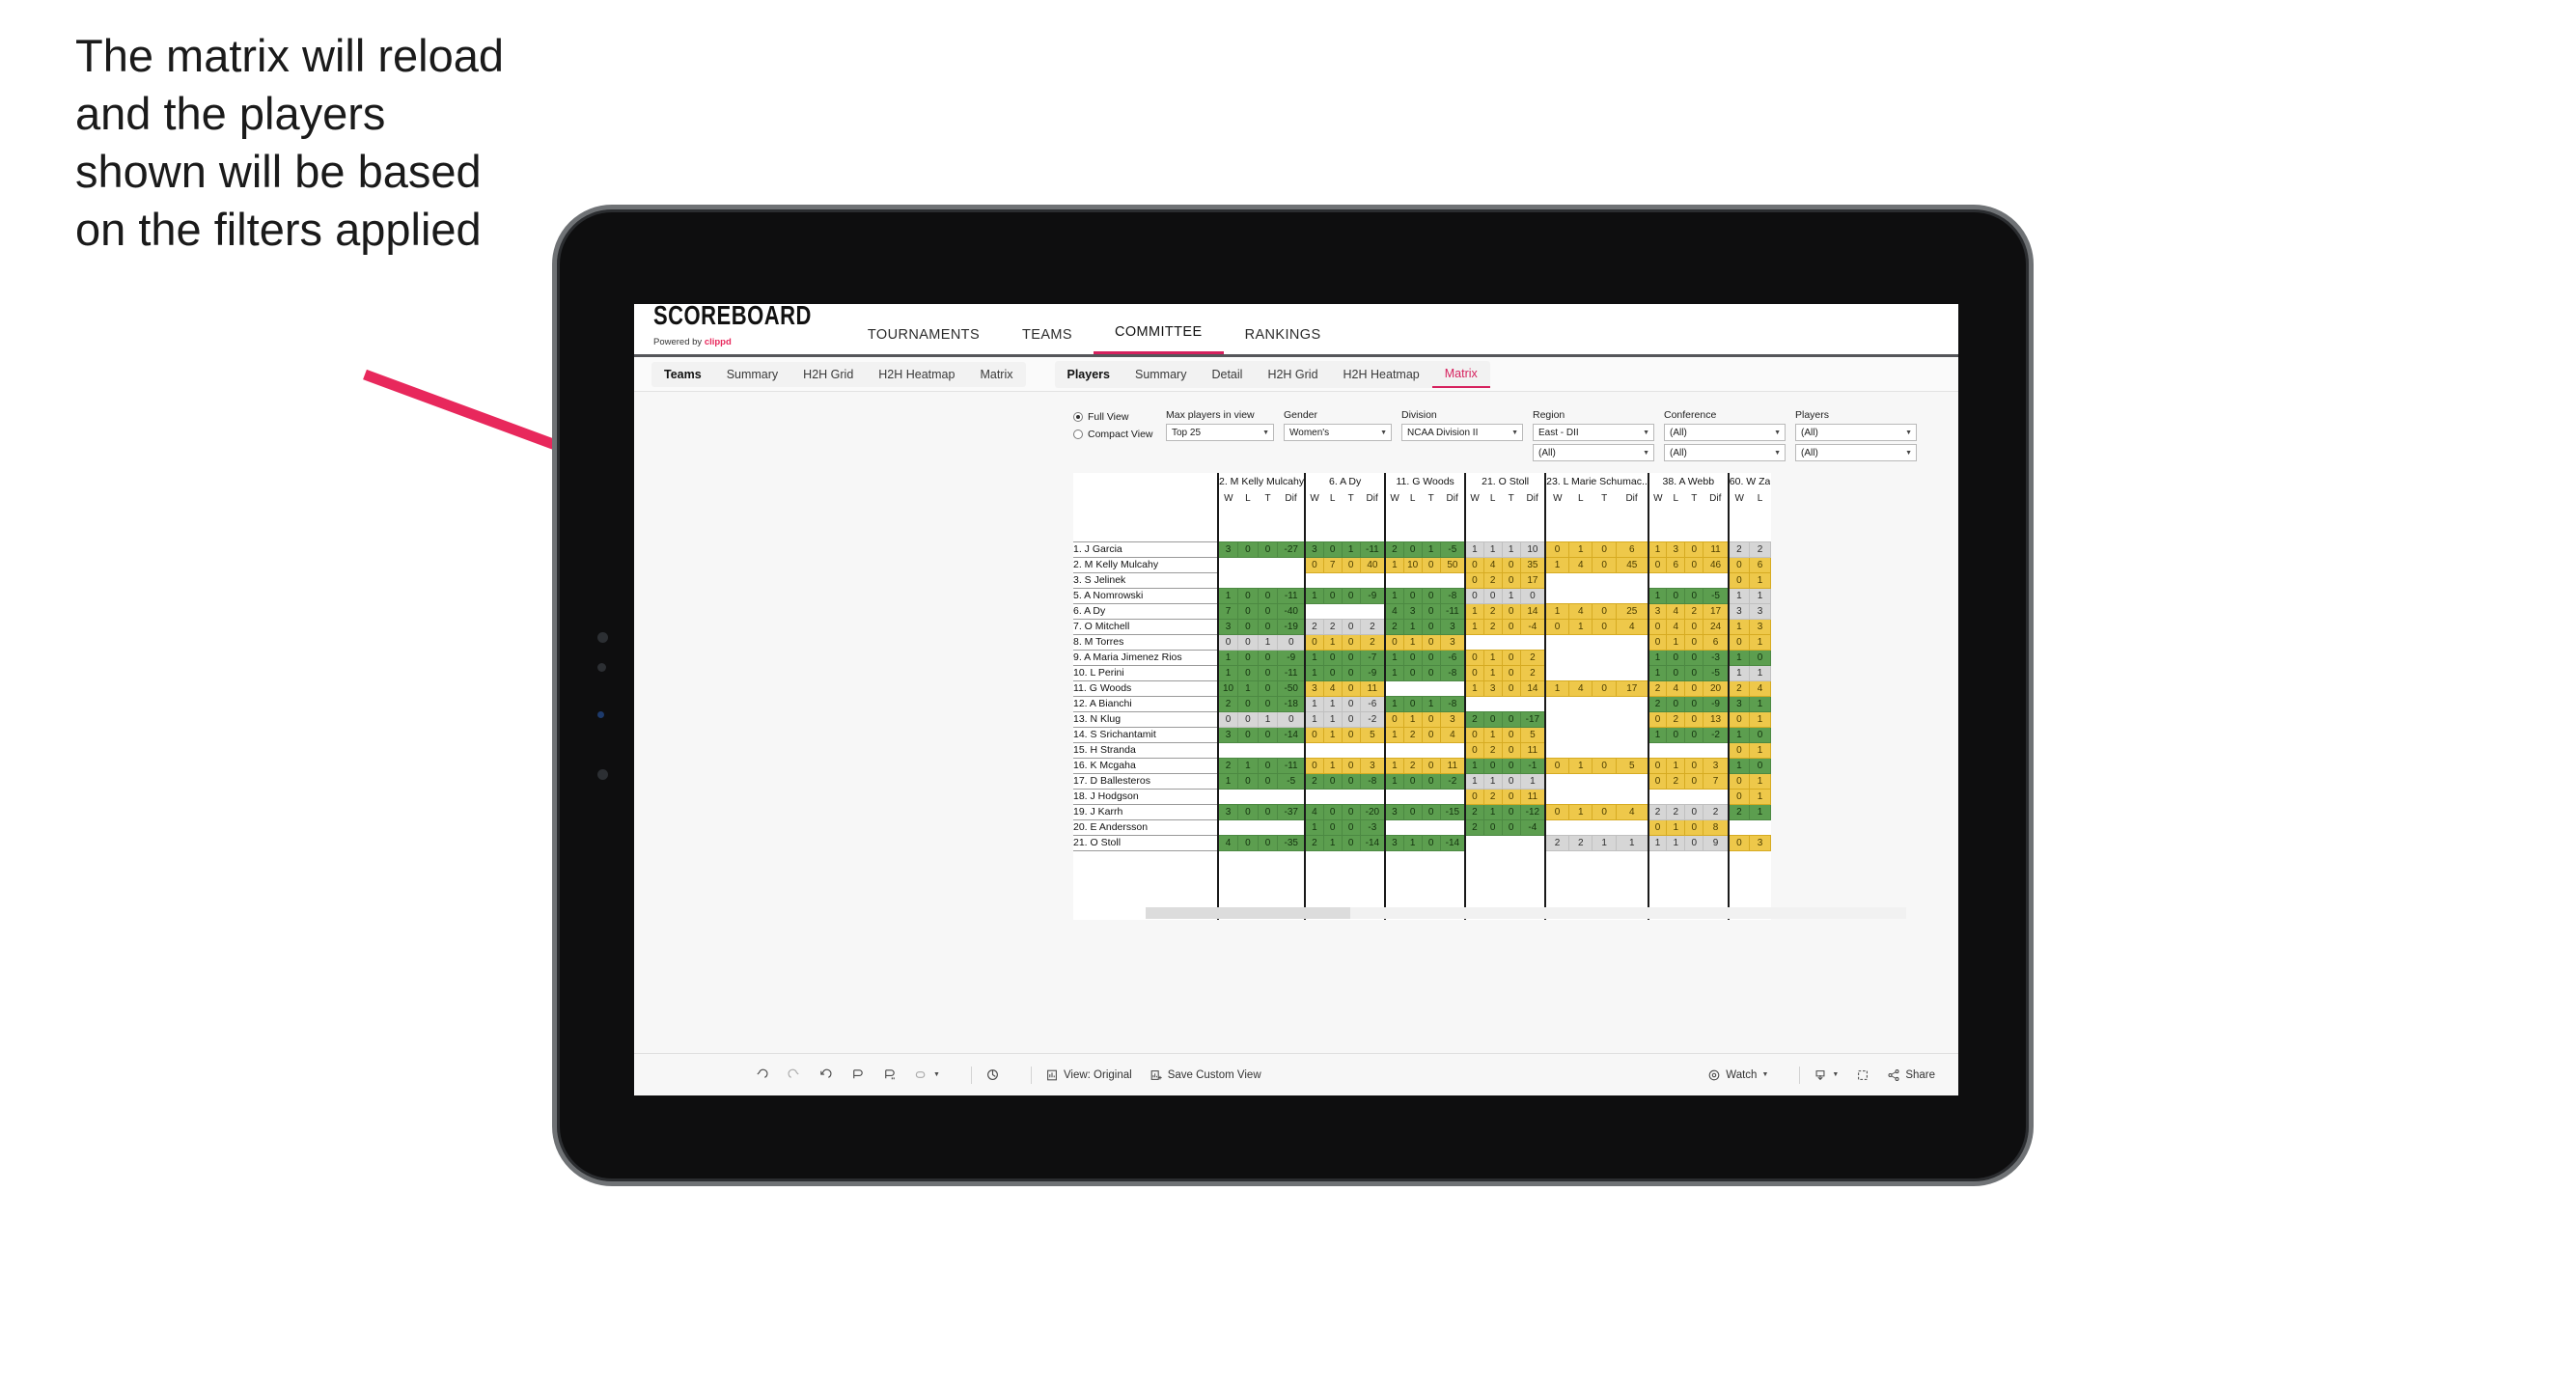 The image size is (2576, 1386). Describe the element at coordinates (1160, 374) in the screenshot. I see `subnav-item-players-summary: Summary` at that location.